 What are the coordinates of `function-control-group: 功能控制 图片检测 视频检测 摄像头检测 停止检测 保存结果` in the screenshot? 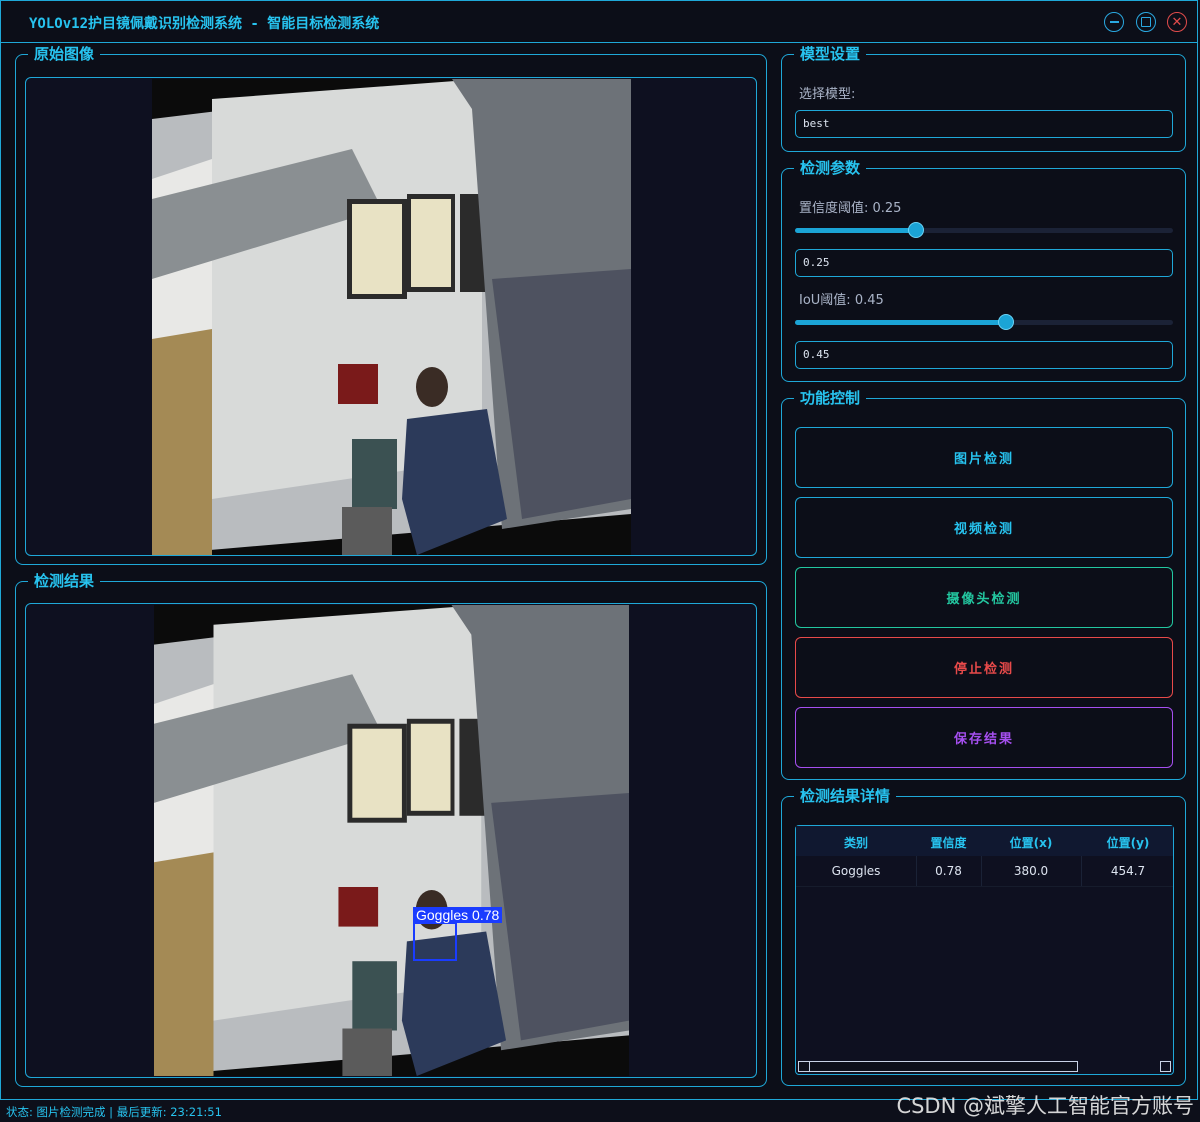 It's located at (983, 584).